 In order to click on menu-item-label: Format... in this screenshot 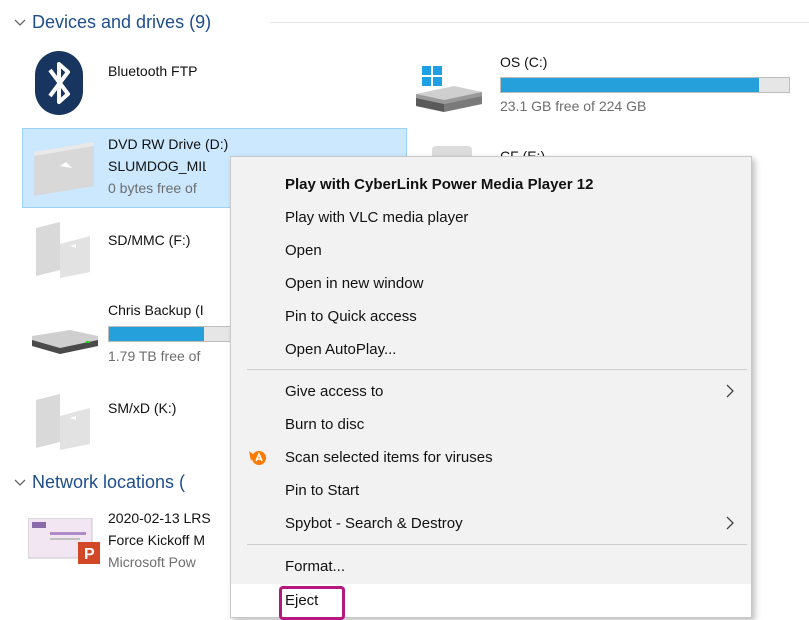, I will do `click(315, 566)`.